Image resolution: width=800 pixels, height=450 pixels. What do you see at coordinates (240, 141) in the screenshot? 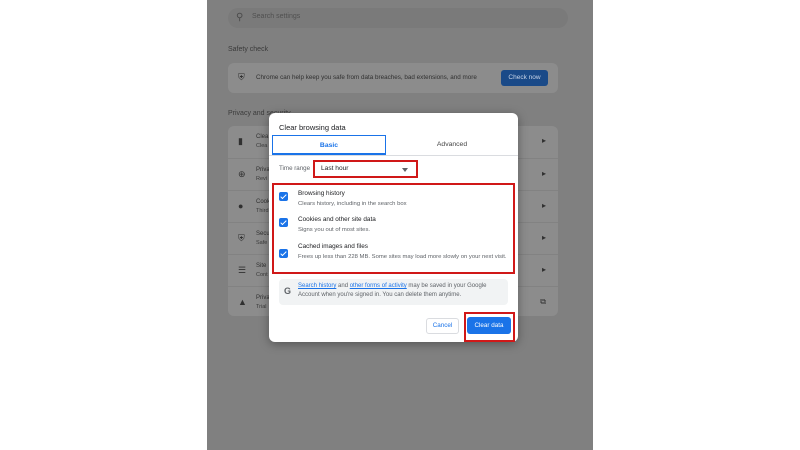
I see `trash-icon: ▮` at bounding box center [240, 141].